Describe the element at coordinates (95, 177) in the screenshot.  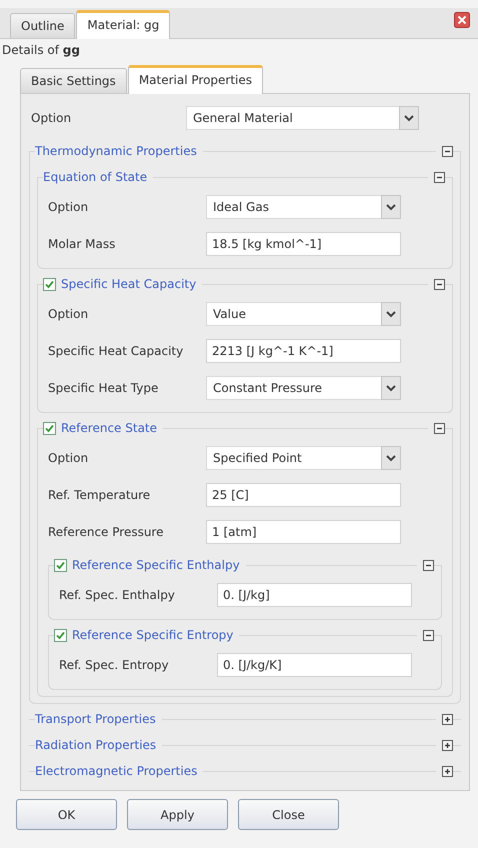
I see `section-title: Equation of State` at that location.